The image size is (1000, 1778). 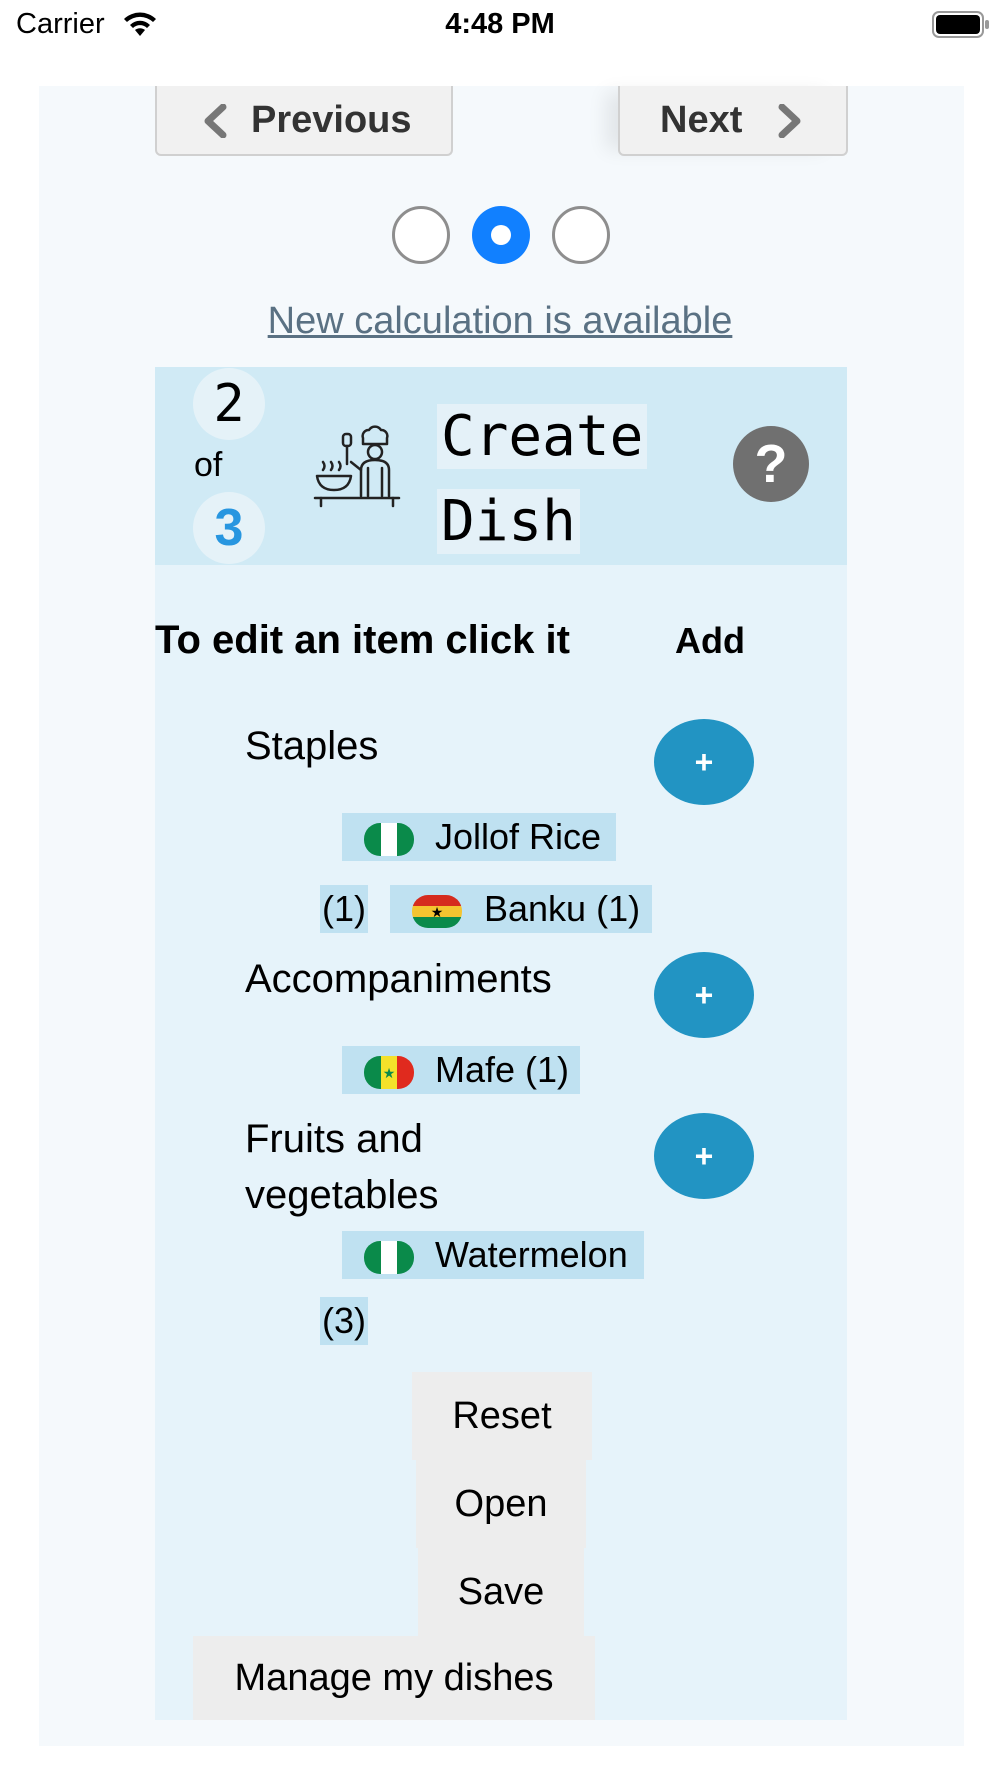 I want to click on item-jollof-count: (1), so click(x=344, y=909).